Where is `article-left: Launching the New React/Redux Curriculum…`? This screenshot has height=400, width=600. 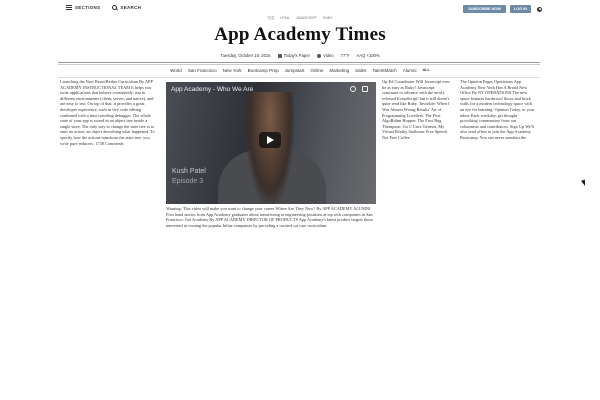 article-left: Launching the New React/Redux Curriculum… is located at coordinates (109, 112).